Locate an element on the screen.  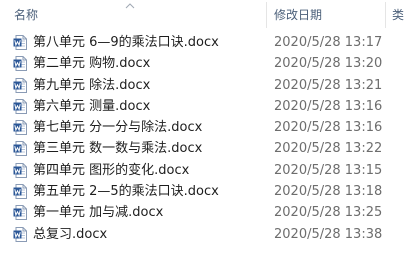
file-row: 第七单元 分一分与除法.docx 2020/5/28 13:16 is located at coordinates (203, 127).